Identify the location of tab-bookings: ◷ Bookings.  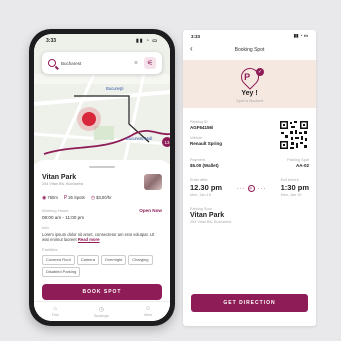
(101, 312).